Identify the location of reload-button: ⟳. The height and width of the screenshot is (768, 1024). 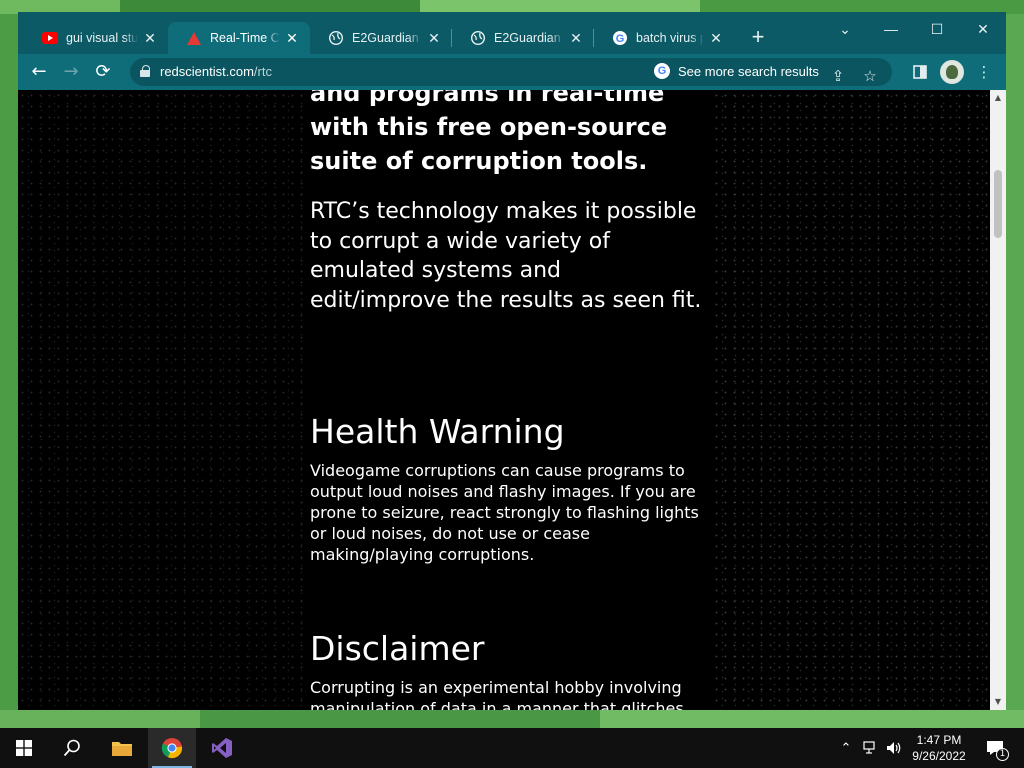
(103, 72).